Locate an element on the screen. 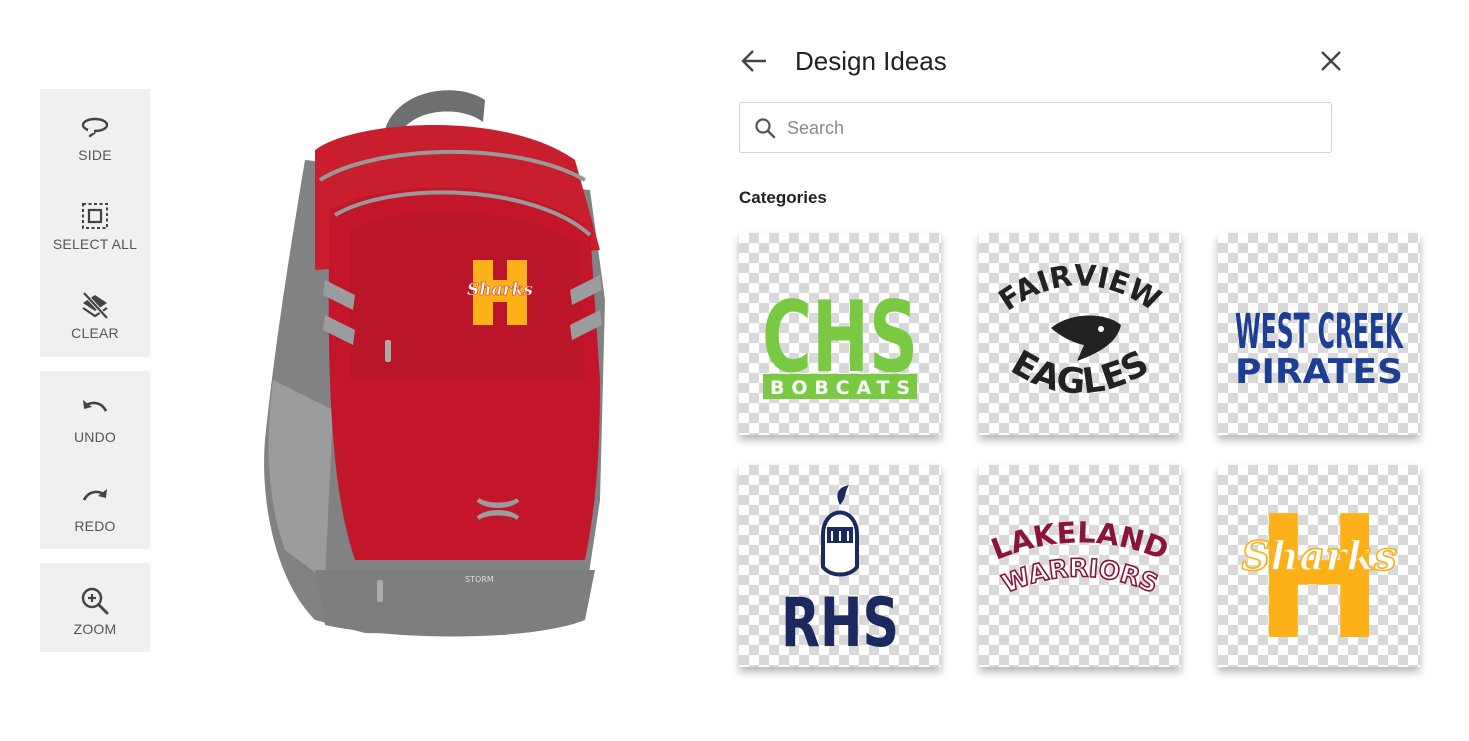 The image size is (1469, 741). undo-icon is located at coordinates (95, 406).